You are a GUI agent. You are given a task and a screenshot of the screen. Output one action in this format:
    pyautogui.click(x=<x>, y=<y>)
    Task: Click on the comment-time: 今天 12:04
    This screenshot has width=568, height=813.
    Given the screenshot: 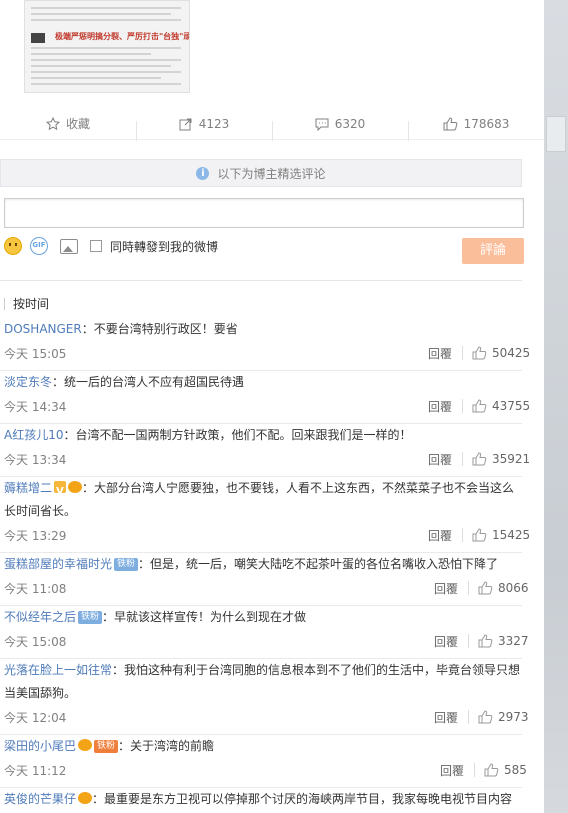 What is the action you would take?
    pyautogui.click(x=35, y=717)
    